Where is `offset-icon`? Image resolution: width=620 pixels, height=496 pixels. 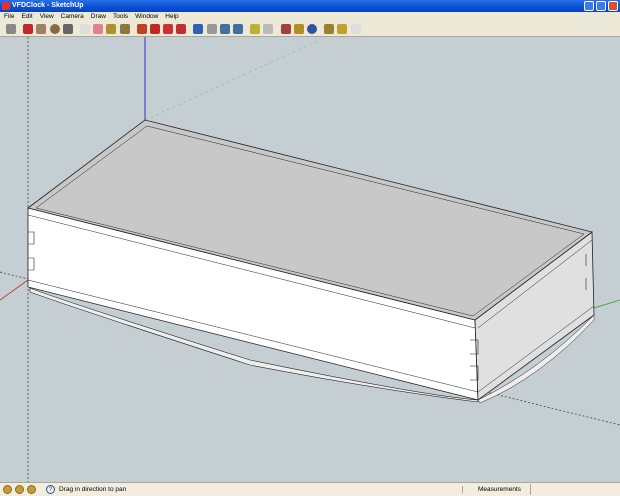 offset-icon is located at coordinates (181, 29).